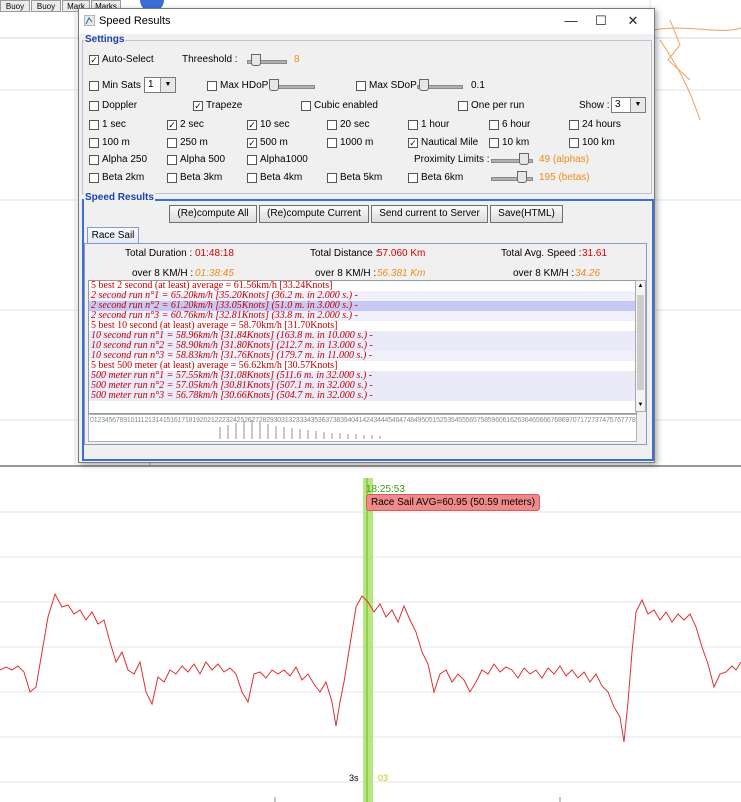  Describe the element at coordinates (574, 143) in the screenshot. I see `dist-100km-checkbox` at that location.